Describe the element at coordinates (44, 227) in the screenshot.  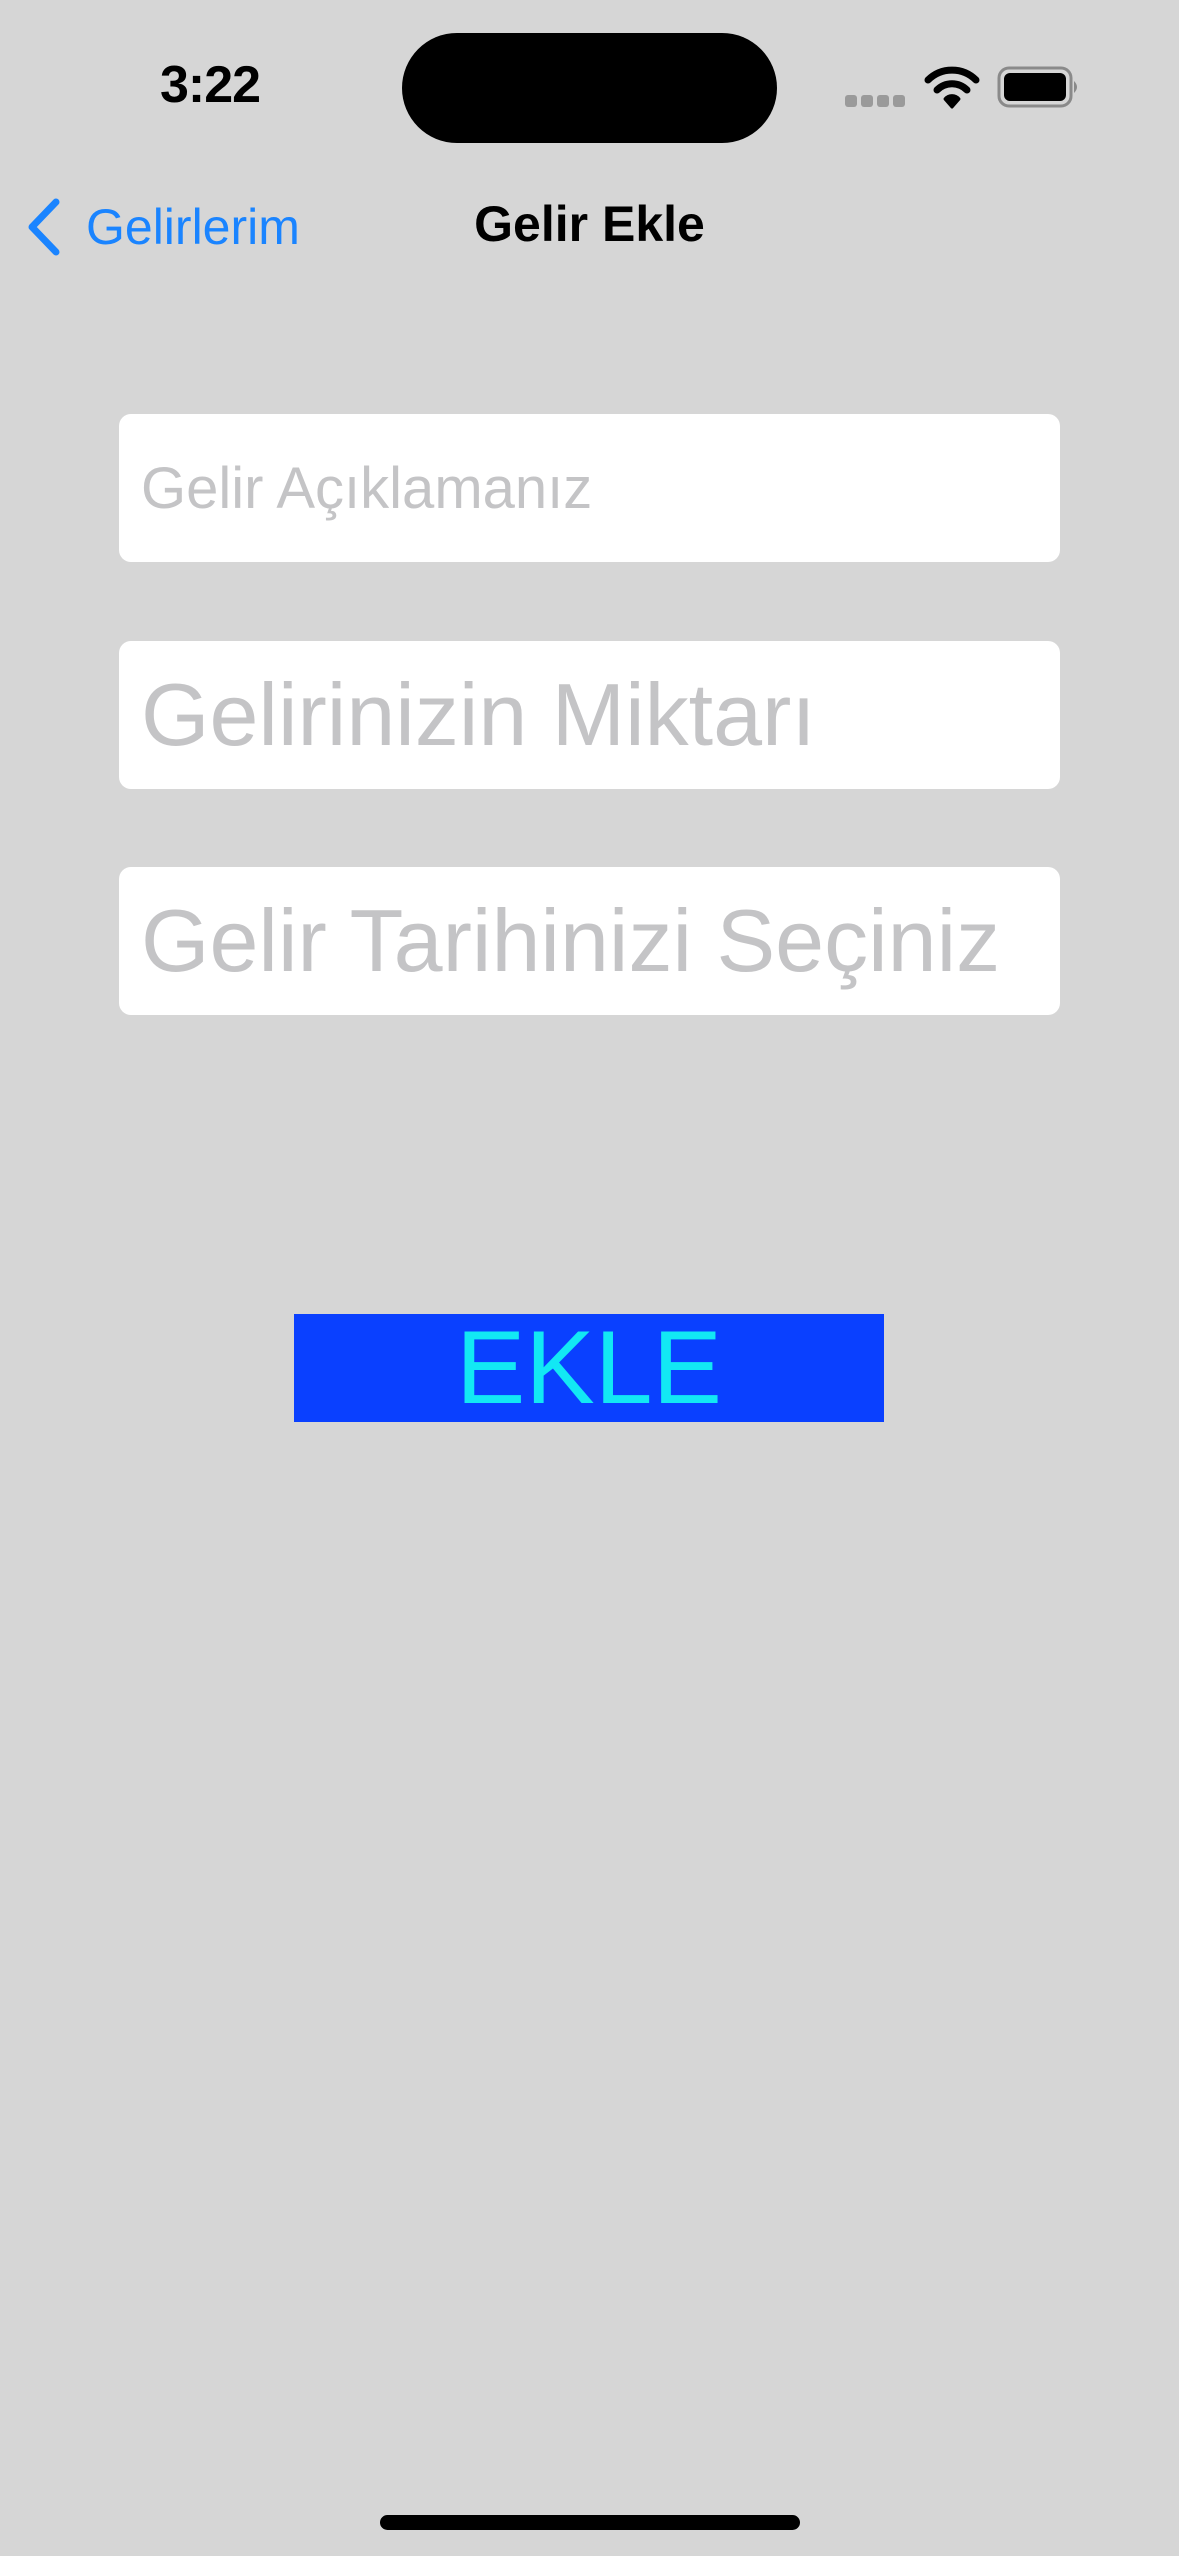
I see `chevron-left-icon` at that location.